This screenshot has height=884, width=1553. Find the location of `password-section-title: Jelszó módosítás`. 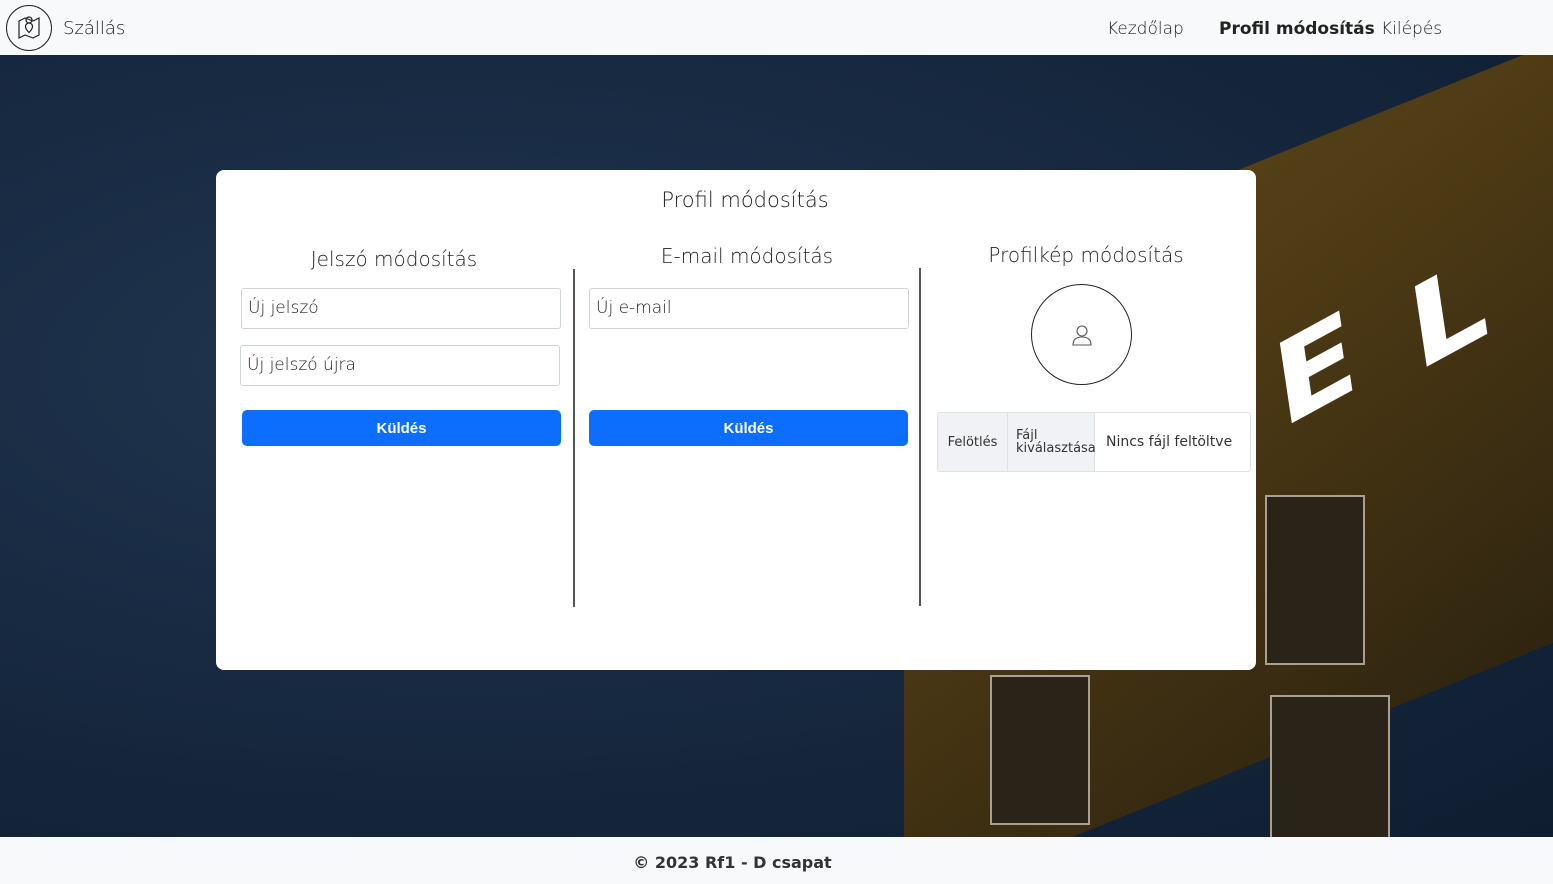

password-section-title: Jelszó módosítás is located at coordinates (394, 259).